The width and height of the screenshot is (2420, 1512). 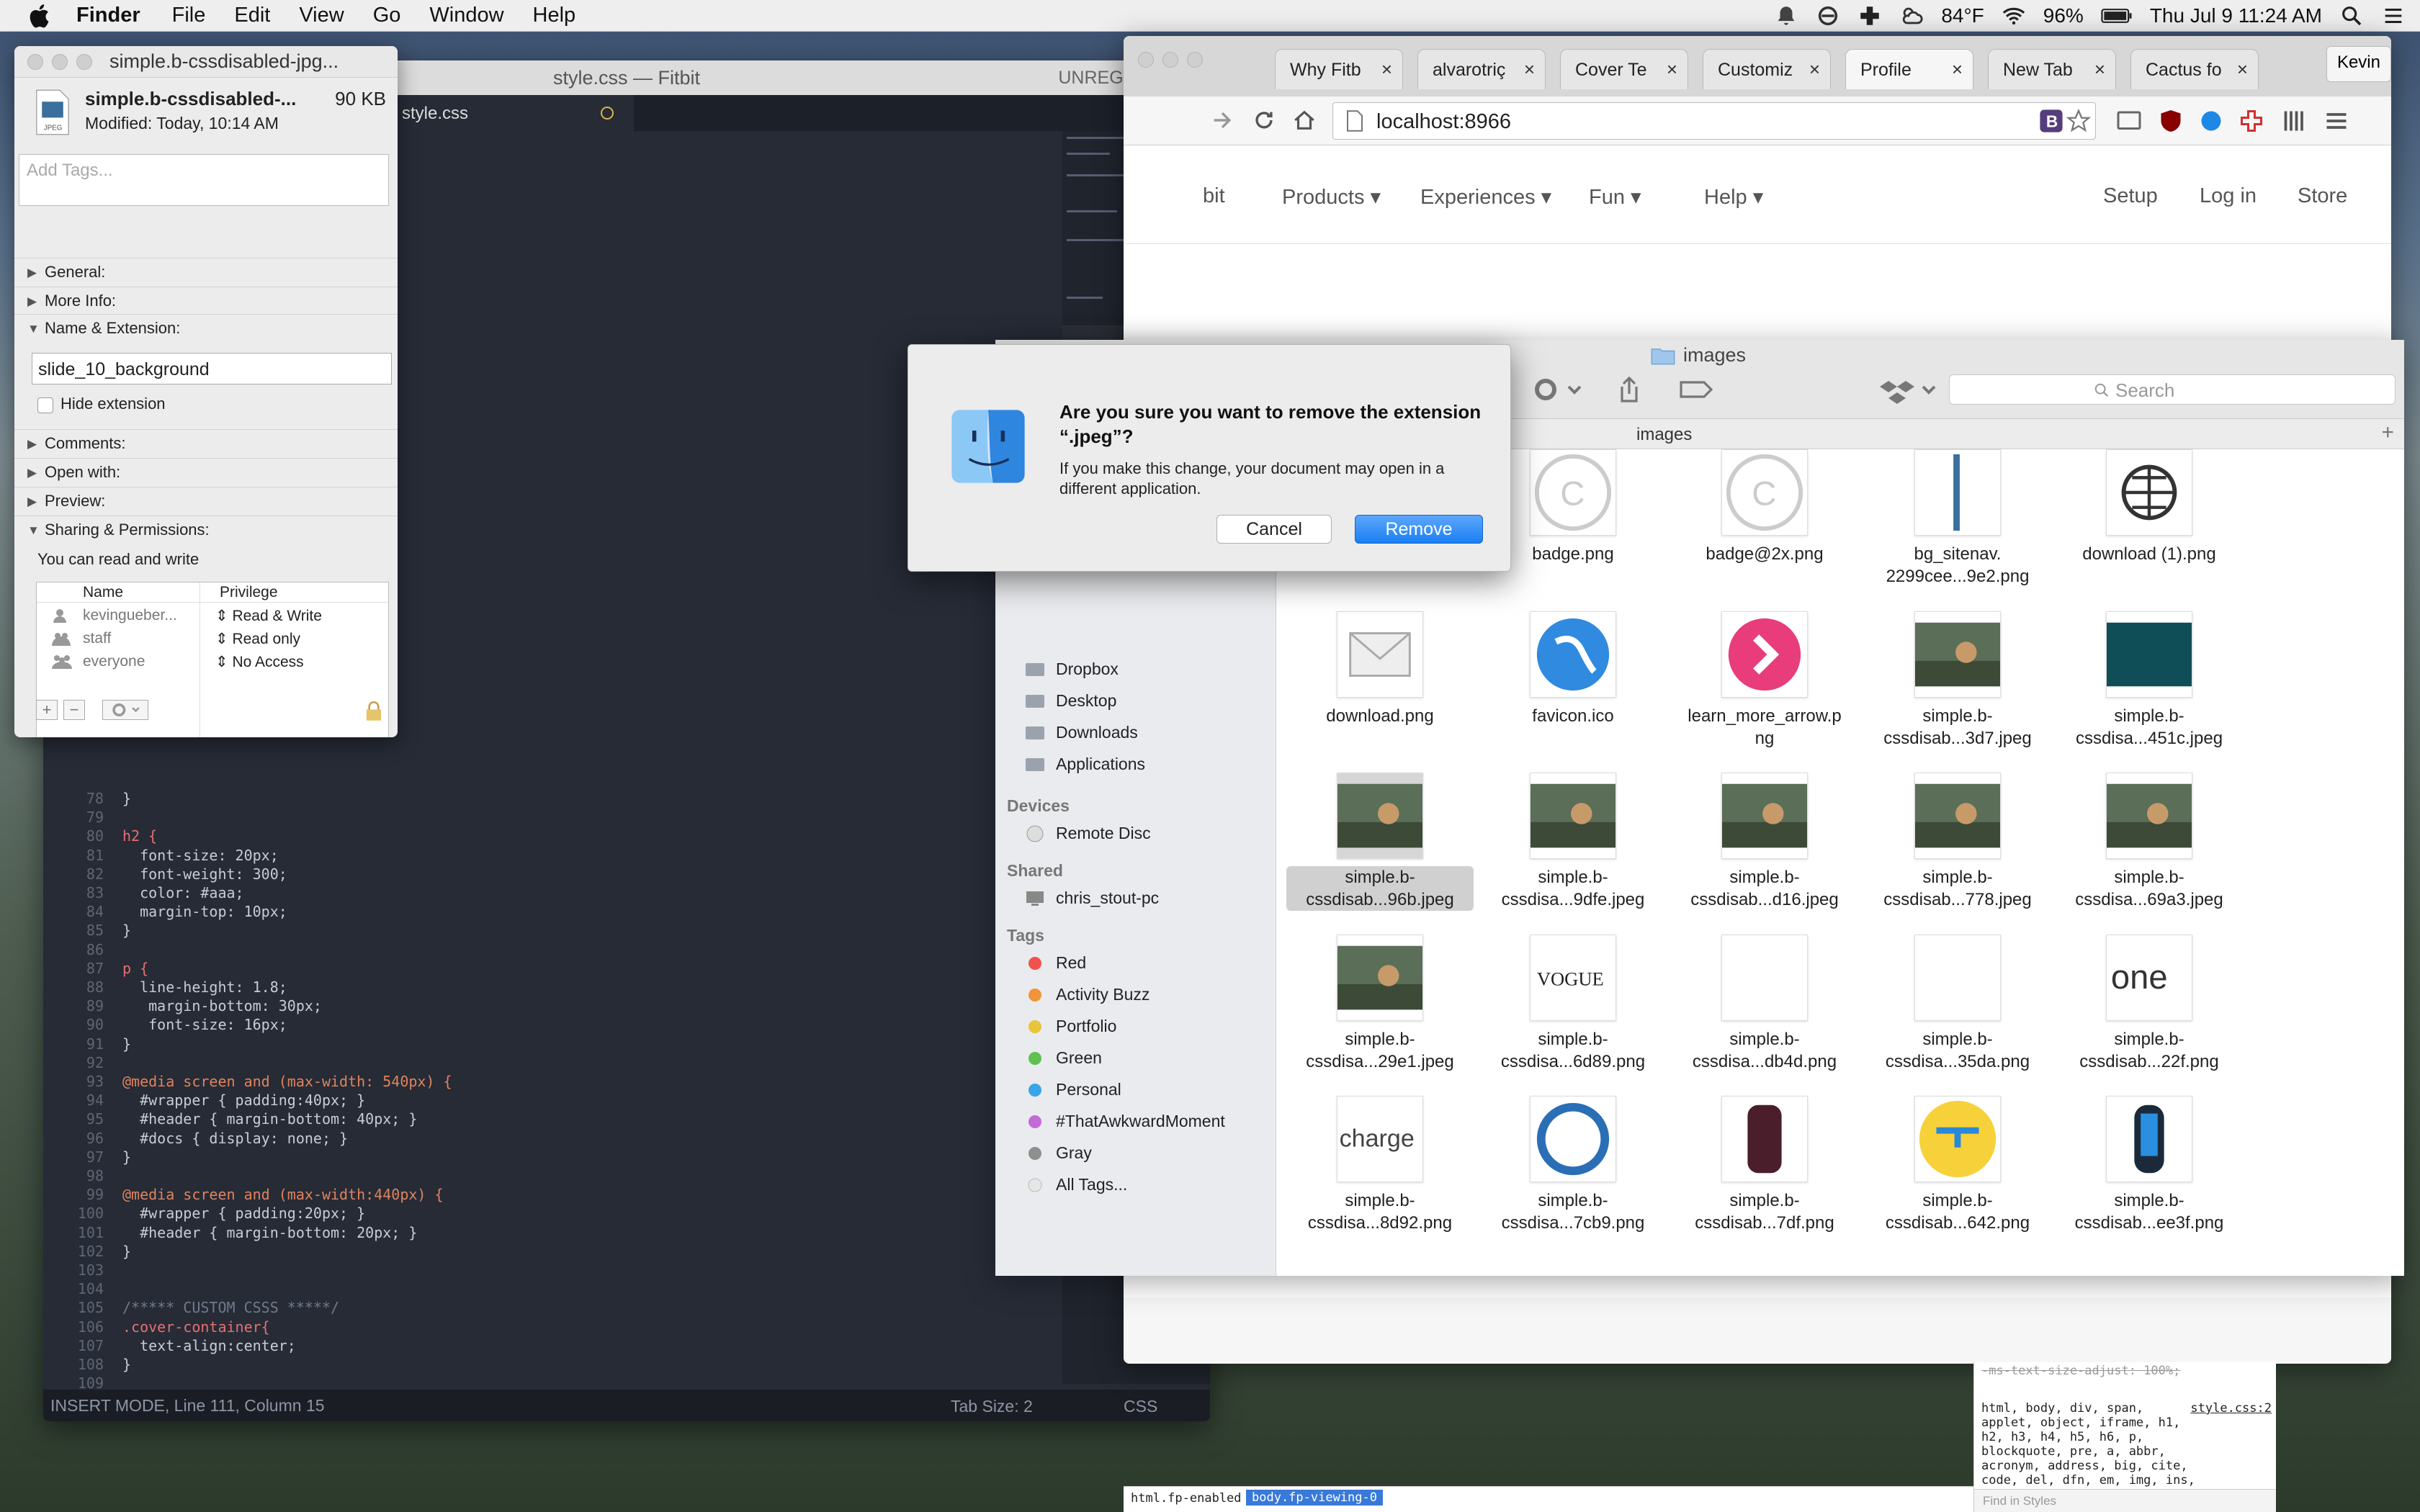 What do you see at coordinates (551, 836) in the screenshot?
I see `code-line: 80 h2 {` at bounding box center [551, 836].